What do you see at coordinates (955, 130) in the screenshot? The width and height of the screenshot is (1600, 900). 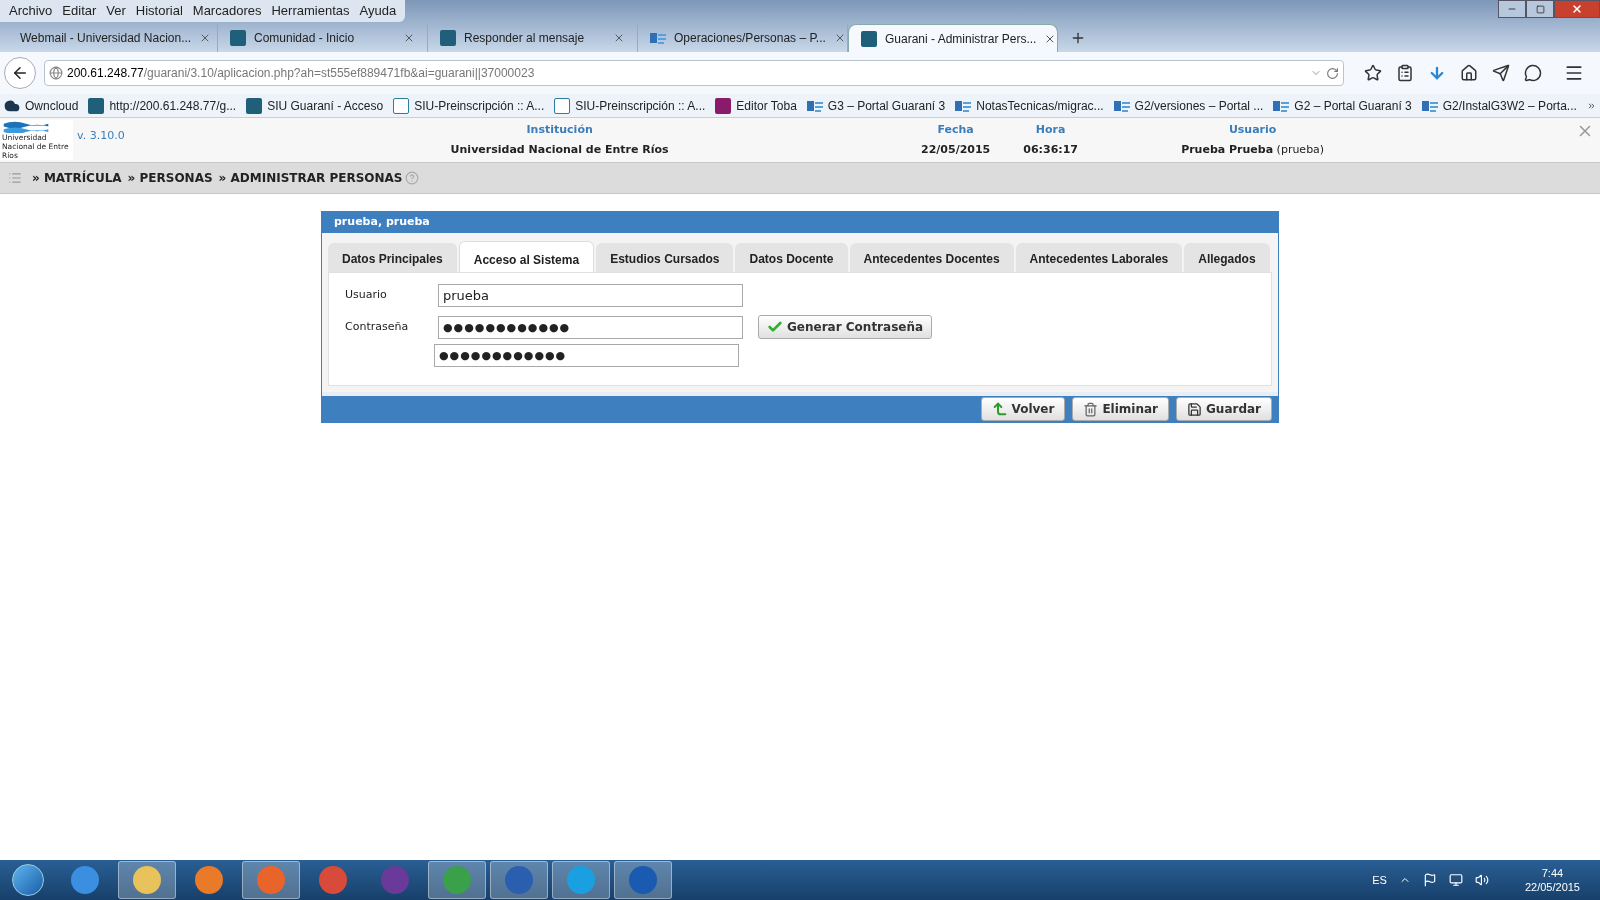 I see `header-label: Fecha` at bounding box center [955, 130].